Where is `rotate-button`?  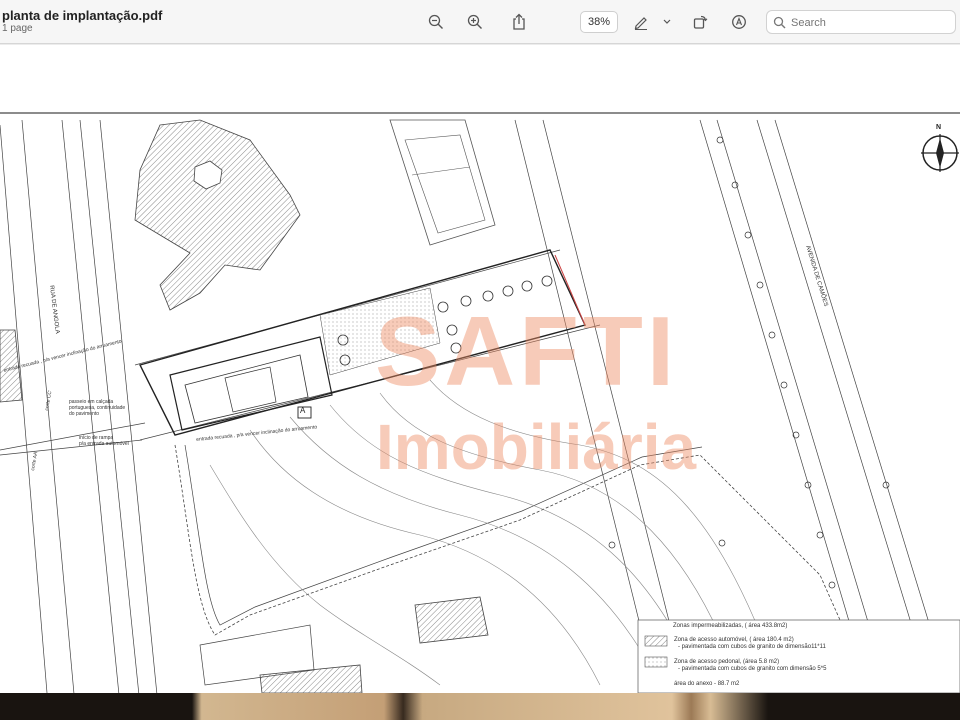 rotate-button is located at coordinates (700, 22).